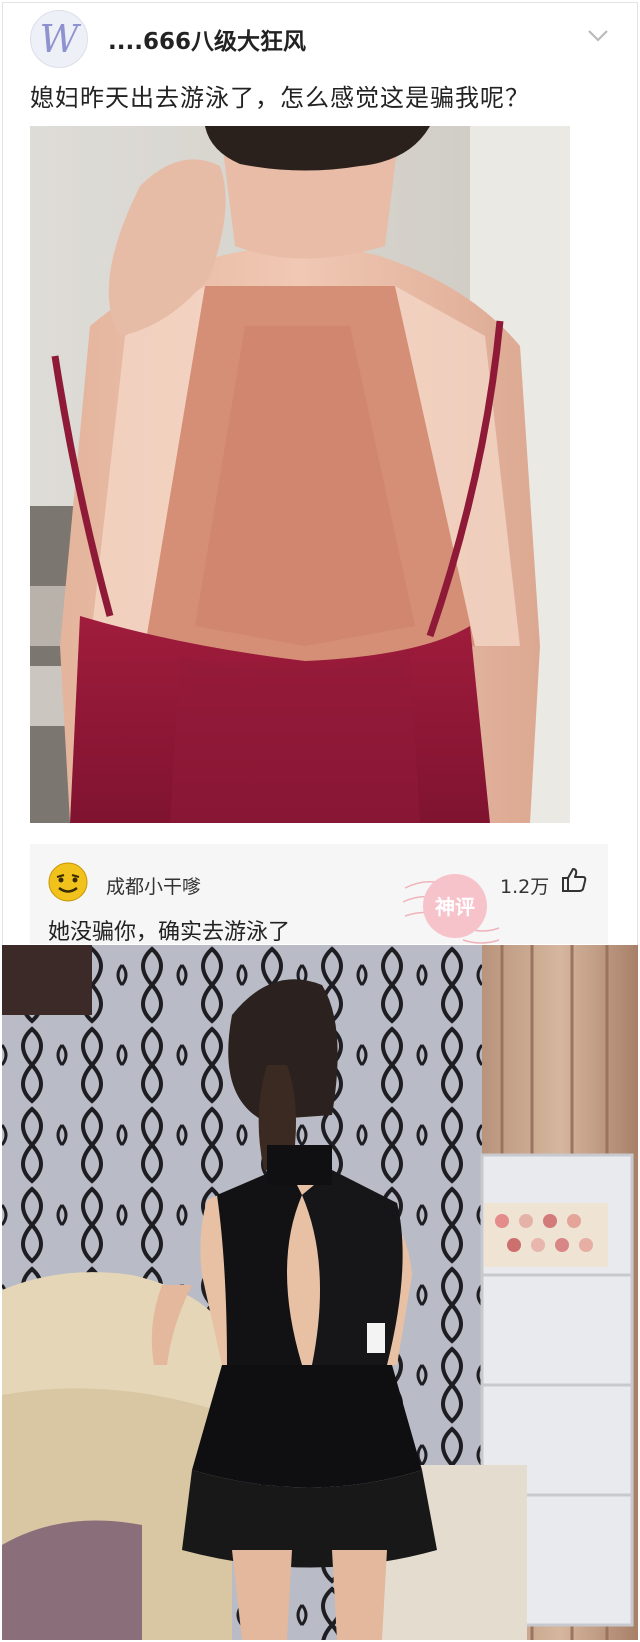 This screenshot has height=1642, width=640. I want to click on featured-comment-stamp: 神评, so click(451, 909).